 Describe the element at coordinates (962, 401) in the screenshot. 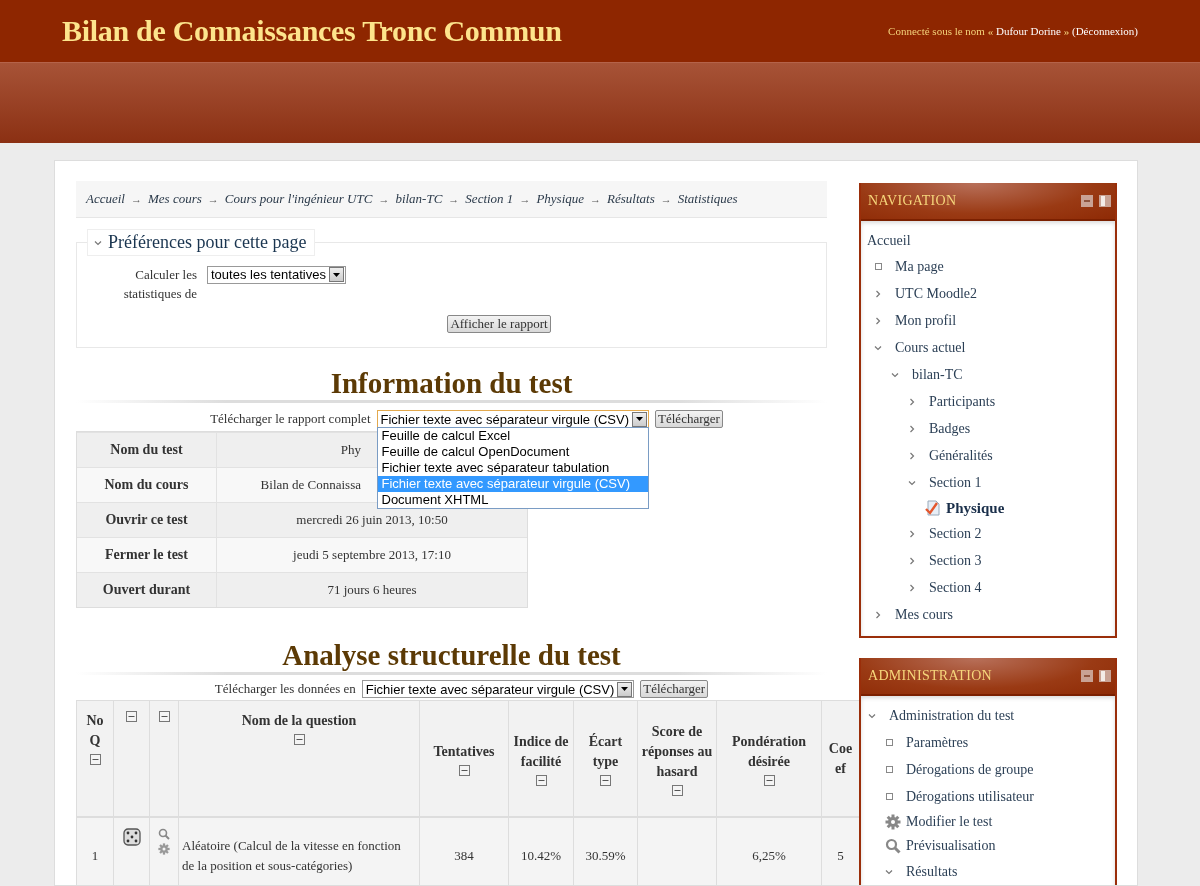

I see `nav-link: Participants` at that location.